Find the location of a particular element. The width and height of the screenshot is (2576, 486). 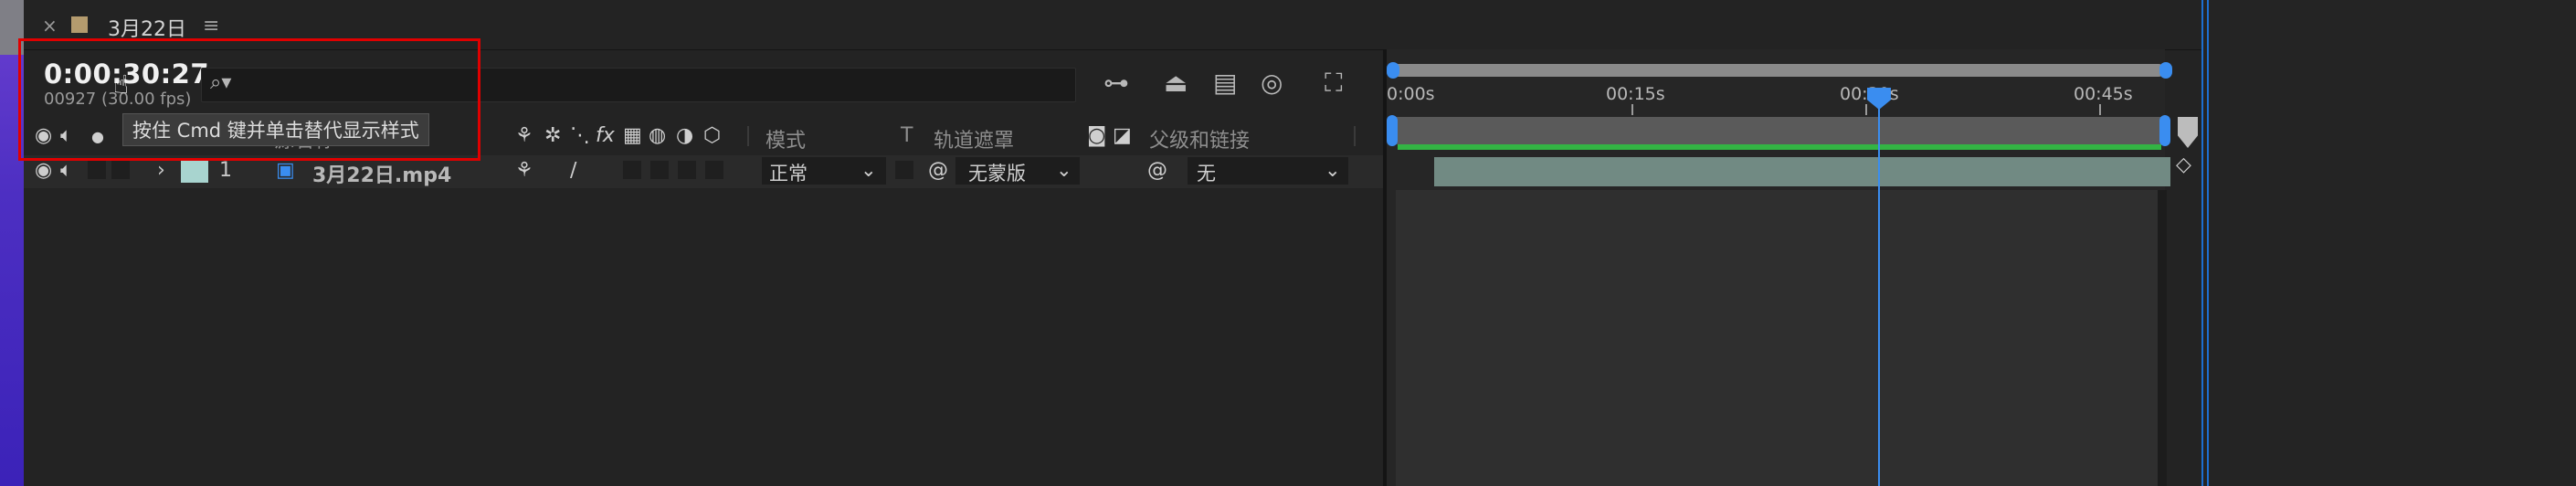

matte-invert-icon: ◪ is located at coordinates (1122, 135).